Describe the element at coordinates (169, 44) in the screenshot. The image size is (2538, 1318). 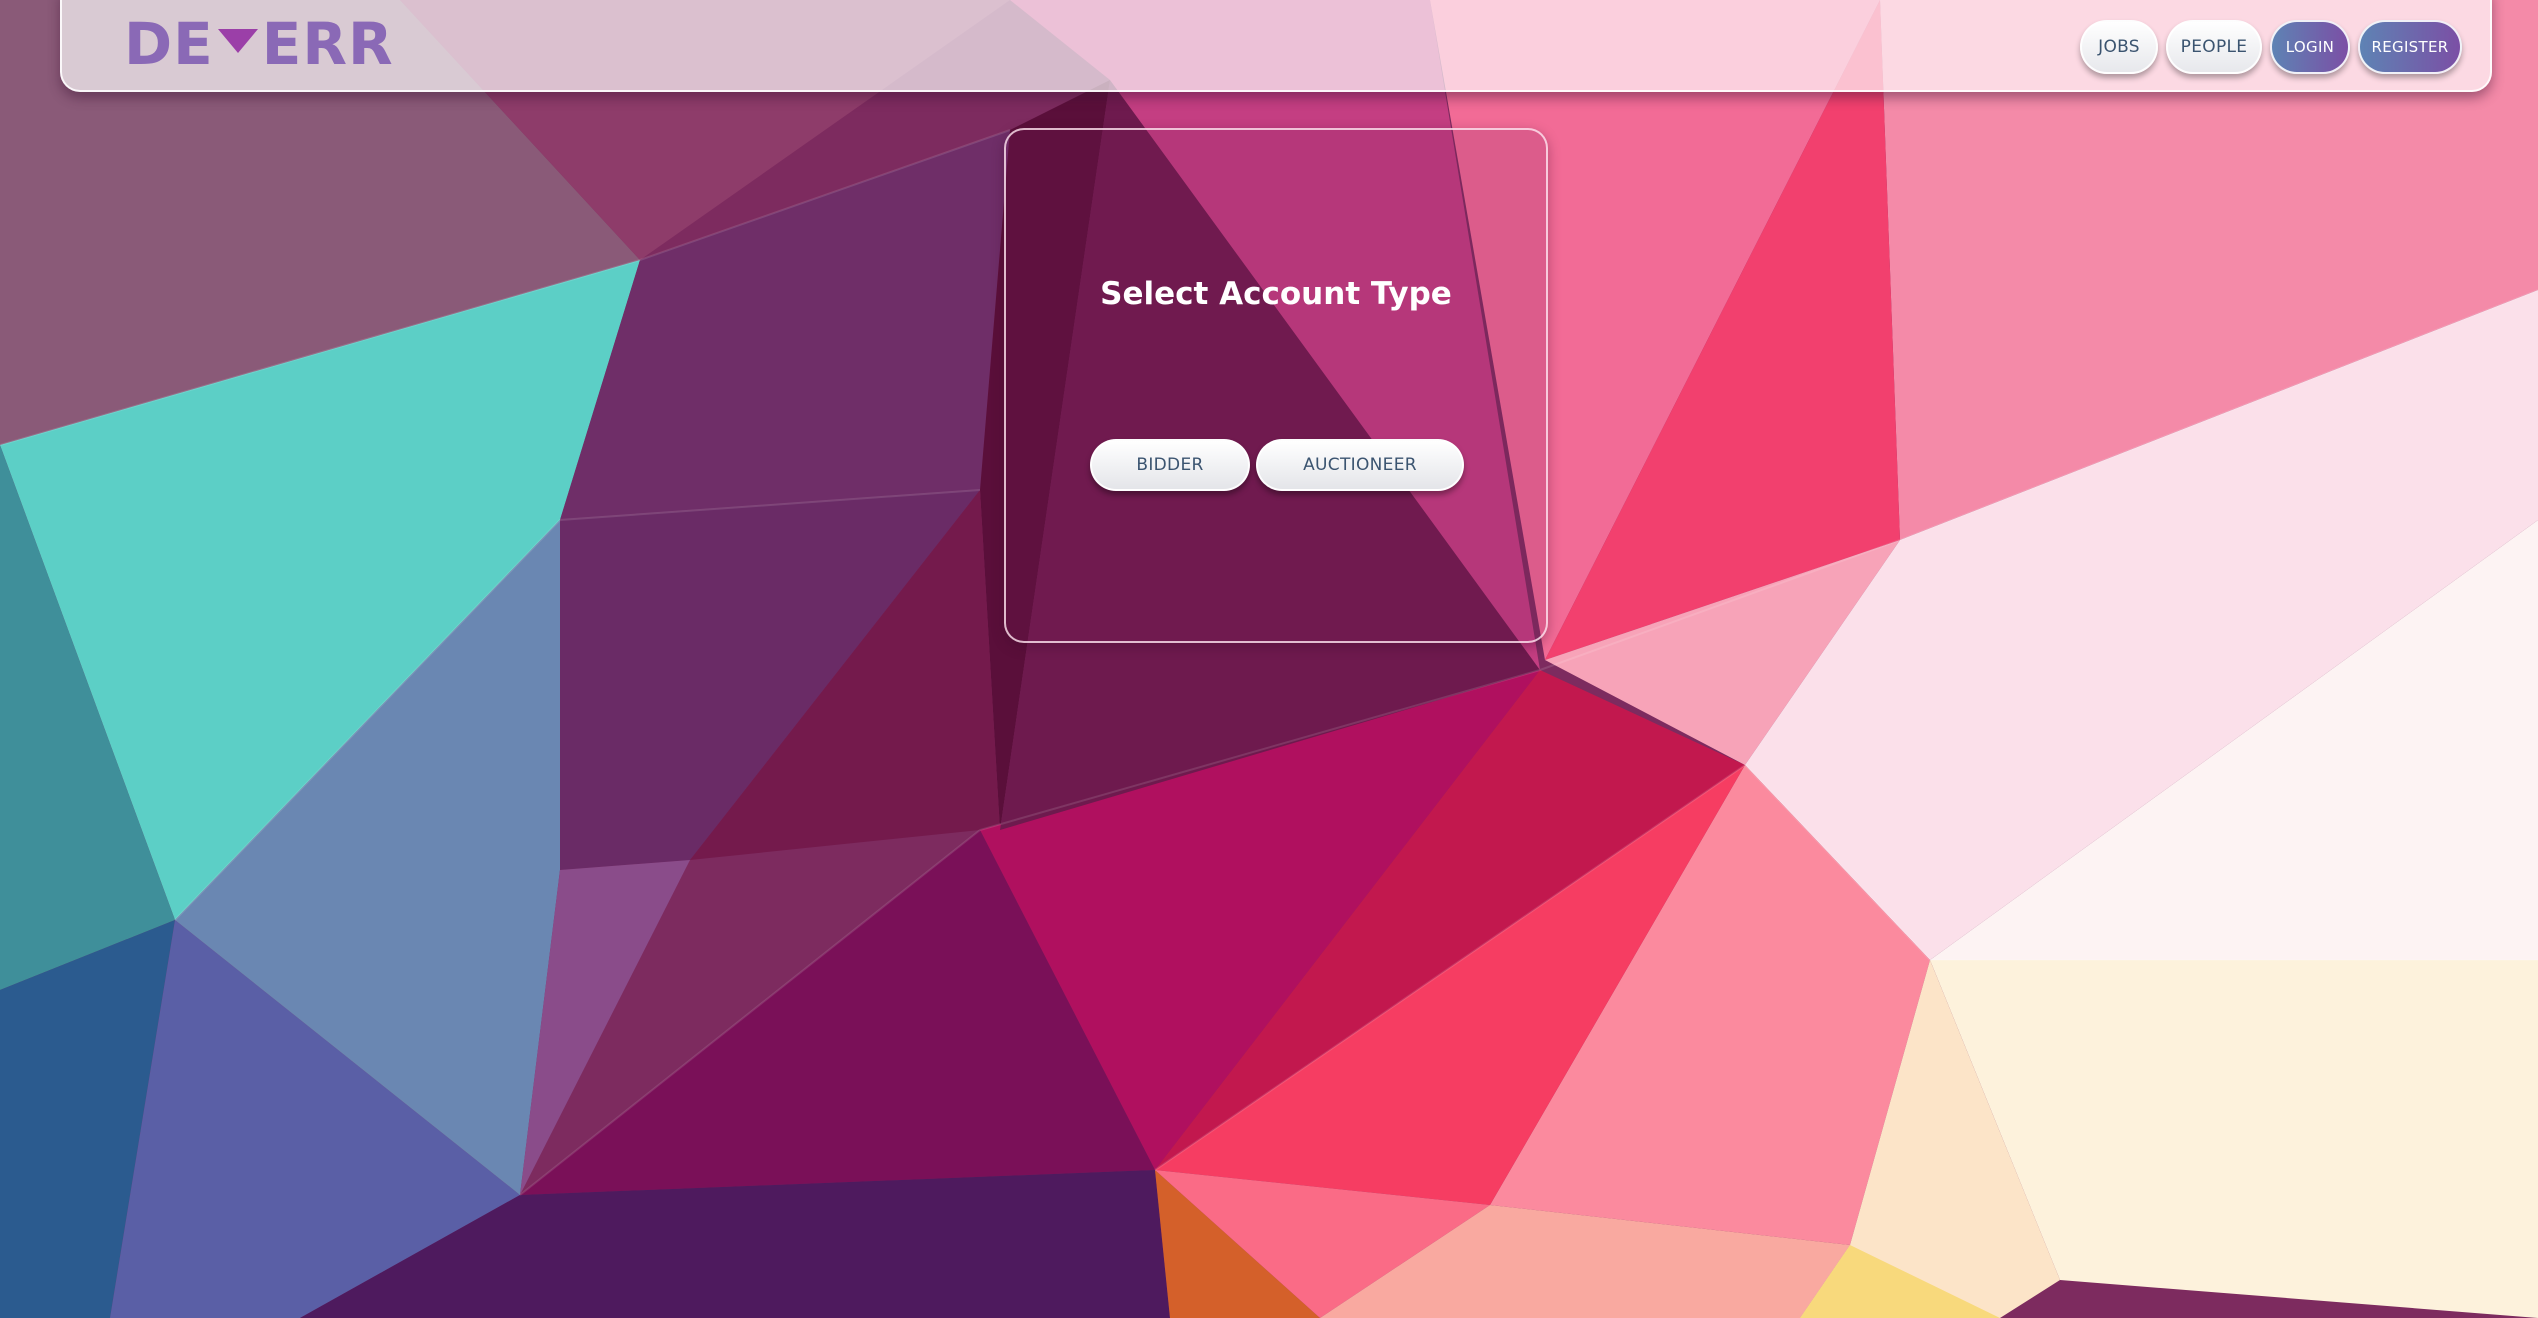
I see `logo-text-left: DE` at that location.